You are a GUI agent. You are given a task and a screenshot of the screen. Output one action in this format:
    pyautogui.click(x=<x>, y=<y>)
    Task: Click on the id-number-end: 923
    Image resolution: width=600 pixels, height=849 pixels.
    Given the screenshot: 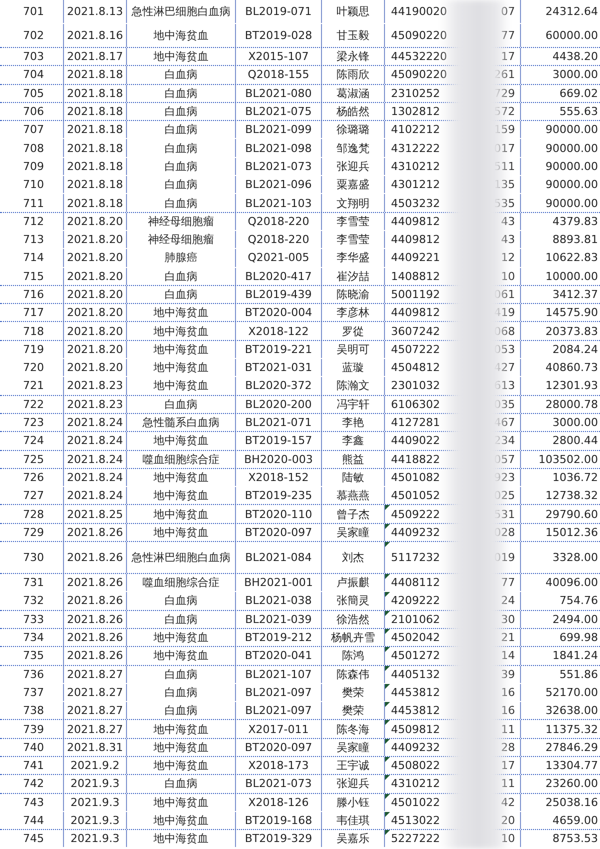 What is the action you would take?
    pyautogui.click(x=504, y=477)
    